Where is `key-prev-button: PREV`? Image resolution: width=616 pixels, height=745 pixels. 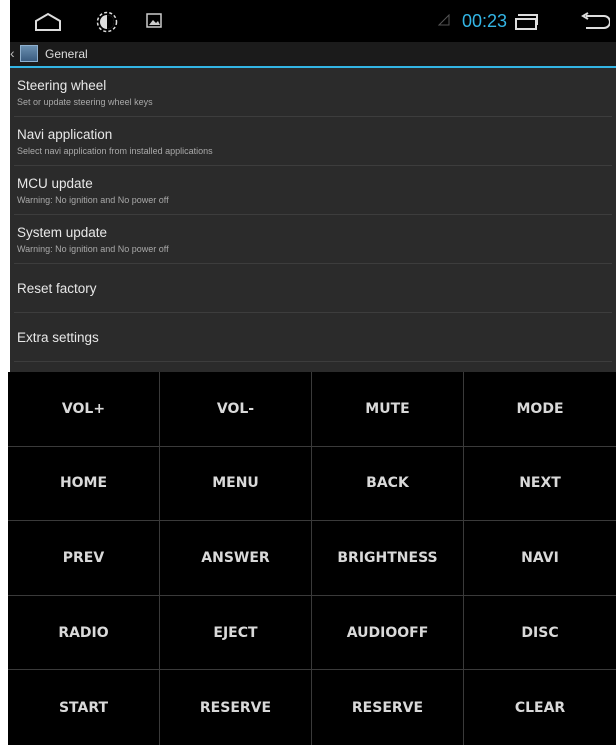 key-prev-button: PREV is located at coordinates (84, 558).